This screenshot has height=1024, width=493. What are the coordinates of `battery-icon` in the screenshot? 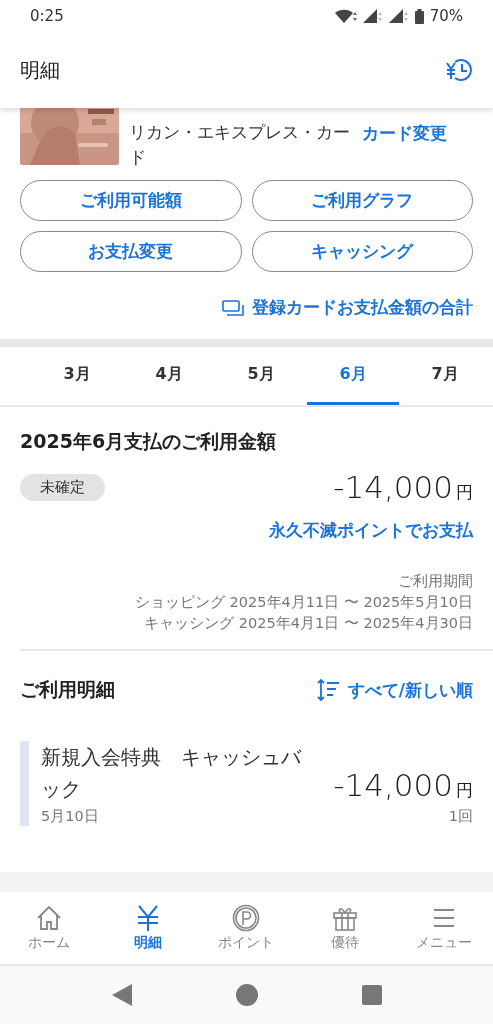 It's located at (419, 16).